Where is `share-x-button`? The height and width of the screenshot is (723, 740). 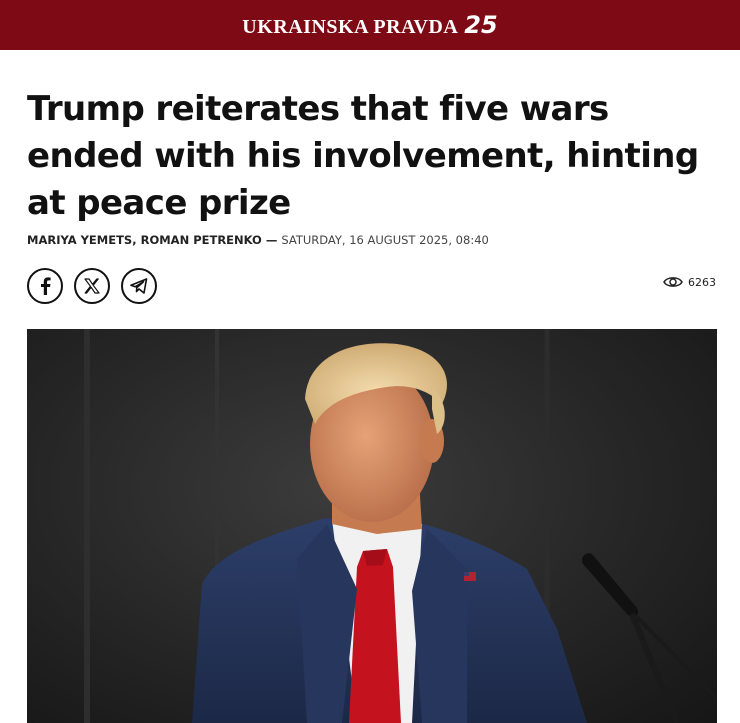
share-x-button is located at coordinates (92, 286).